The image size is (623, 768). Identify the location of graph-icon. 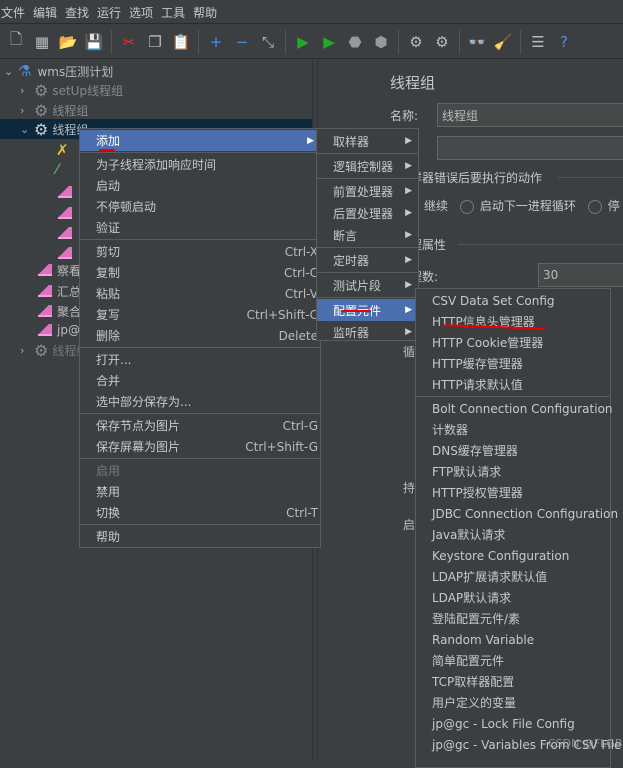
(45, 270).